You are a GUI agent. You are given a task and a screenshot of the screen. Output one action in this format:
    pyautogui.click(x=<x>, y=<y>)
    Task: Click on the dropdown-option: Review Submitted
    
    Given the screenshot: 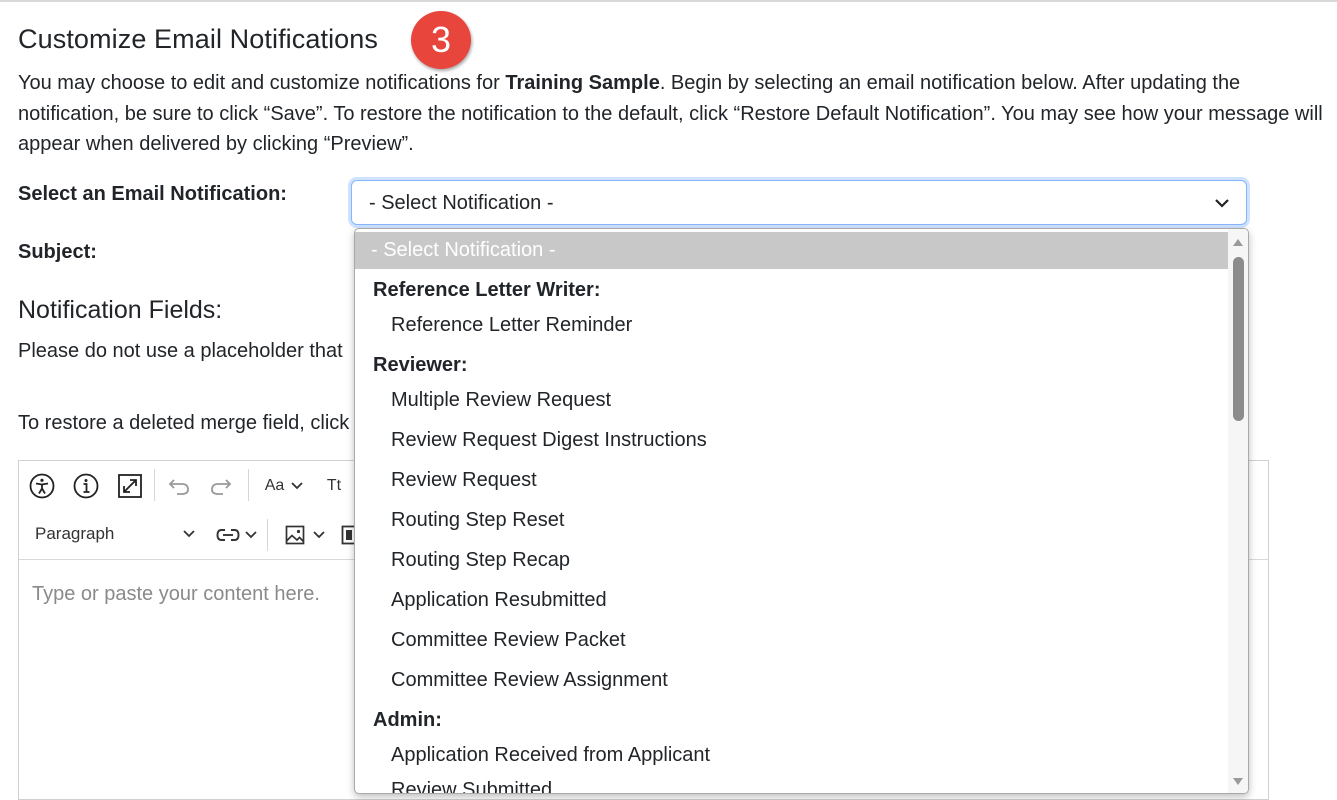 What is the action you would take?
    pyautogui.click(x=819, y=786)
    